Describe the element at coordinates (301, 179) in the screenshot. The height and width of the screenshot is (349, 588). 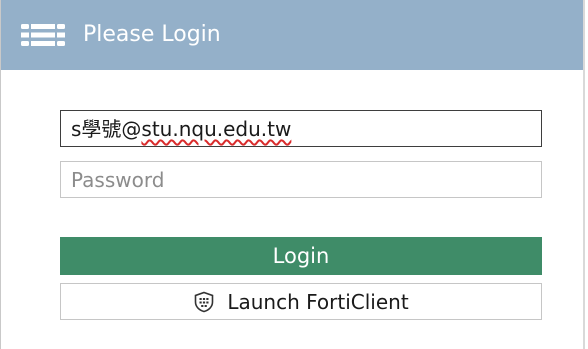
I see `password-input` at that location.